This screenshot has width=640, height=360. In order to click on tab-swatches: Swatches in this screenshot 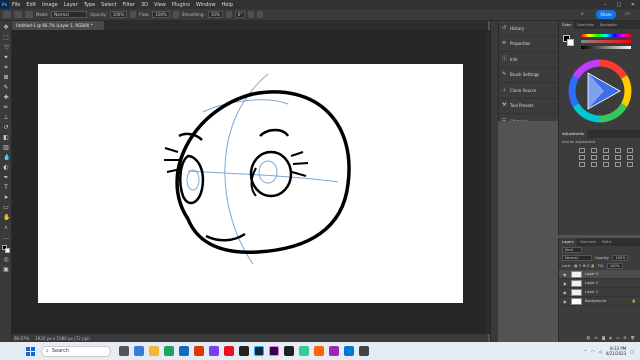, I will do `click(585, 25)`.